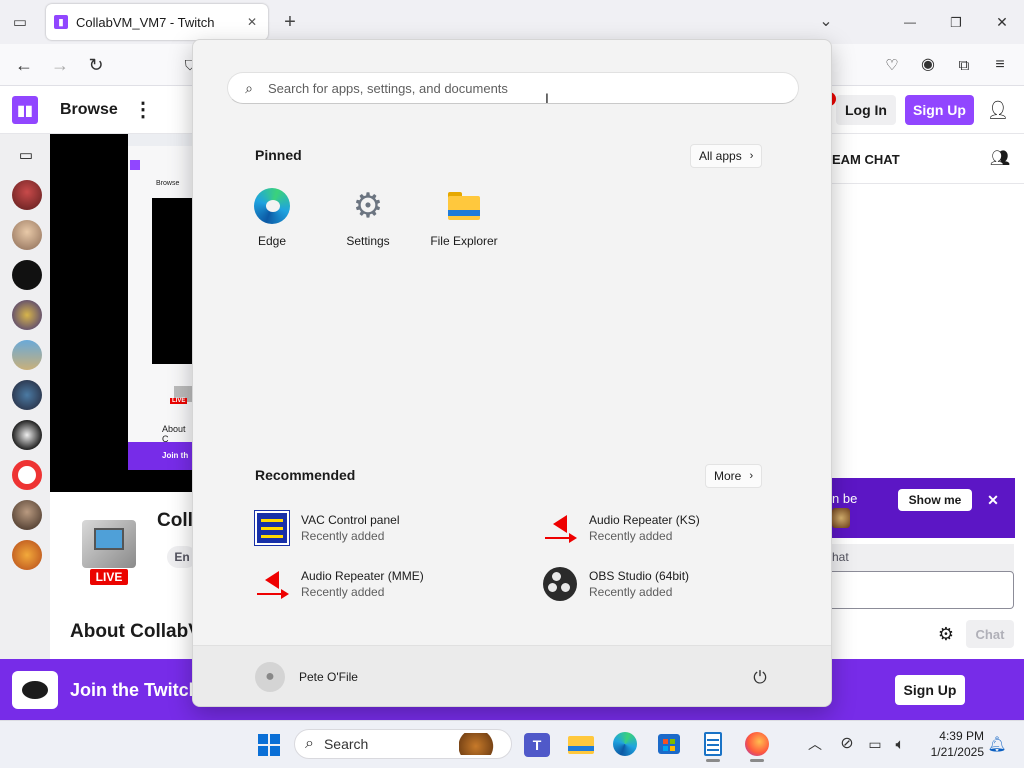  I want to click on browser-tab: ▮ CollabVM_VM7 - Twitch ✕, so click(157, 22).